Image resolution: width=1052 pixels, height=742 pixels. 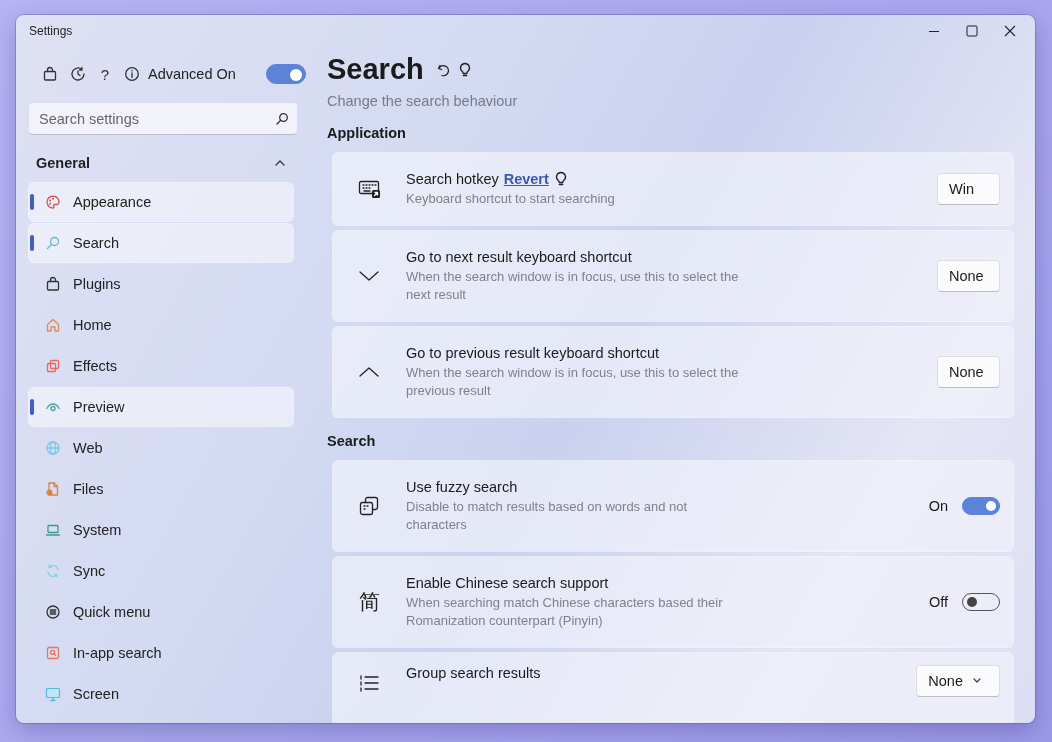 What do you see at coordinates (282, 119) in the screenshot?
I see `search-icon` at bounding box center [282, 119].